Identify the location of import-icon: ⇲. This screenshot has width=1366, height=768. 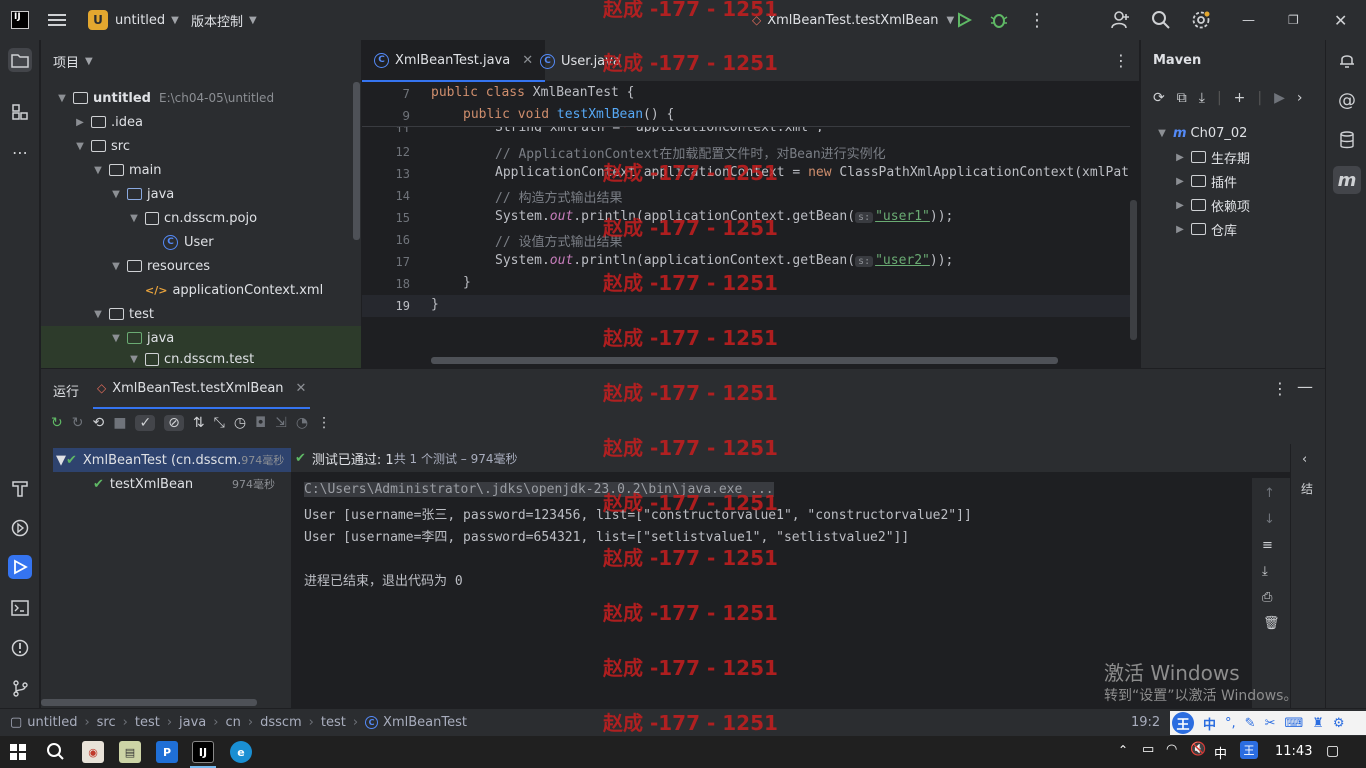
(281, 423).